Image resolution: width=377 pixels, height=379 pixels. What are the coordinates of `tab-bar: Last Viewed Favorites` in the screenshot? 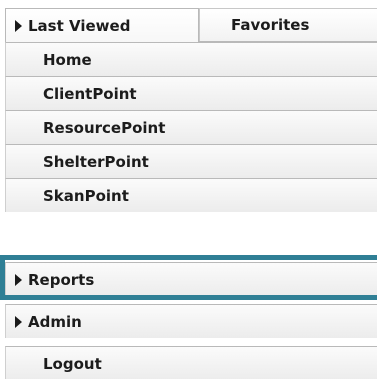 It's located at (188, 21).